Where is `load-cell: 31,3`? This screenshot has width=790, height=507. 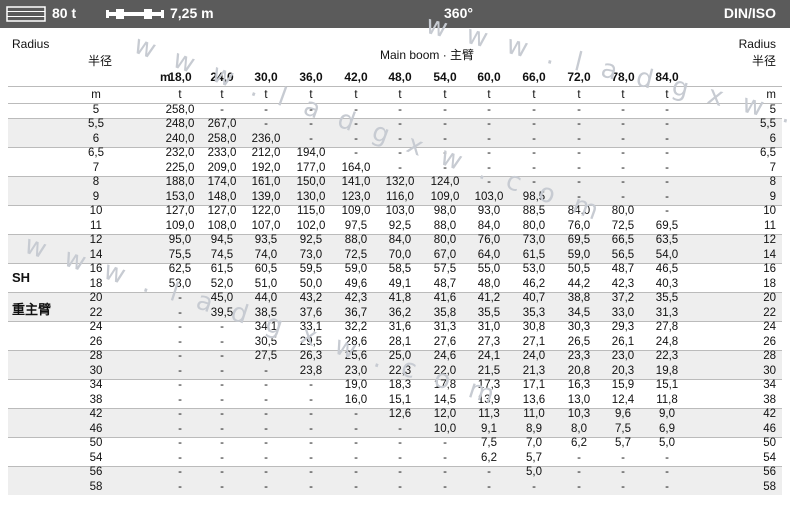
load-cell: 31,3 is located at coordinates (445, 327).